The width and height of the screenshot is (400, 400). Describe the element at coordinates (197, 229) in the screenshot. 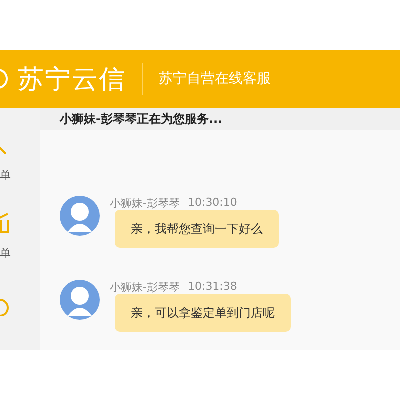

I see `message-bubble: 亲，我帮您查询一下好么` at that location.